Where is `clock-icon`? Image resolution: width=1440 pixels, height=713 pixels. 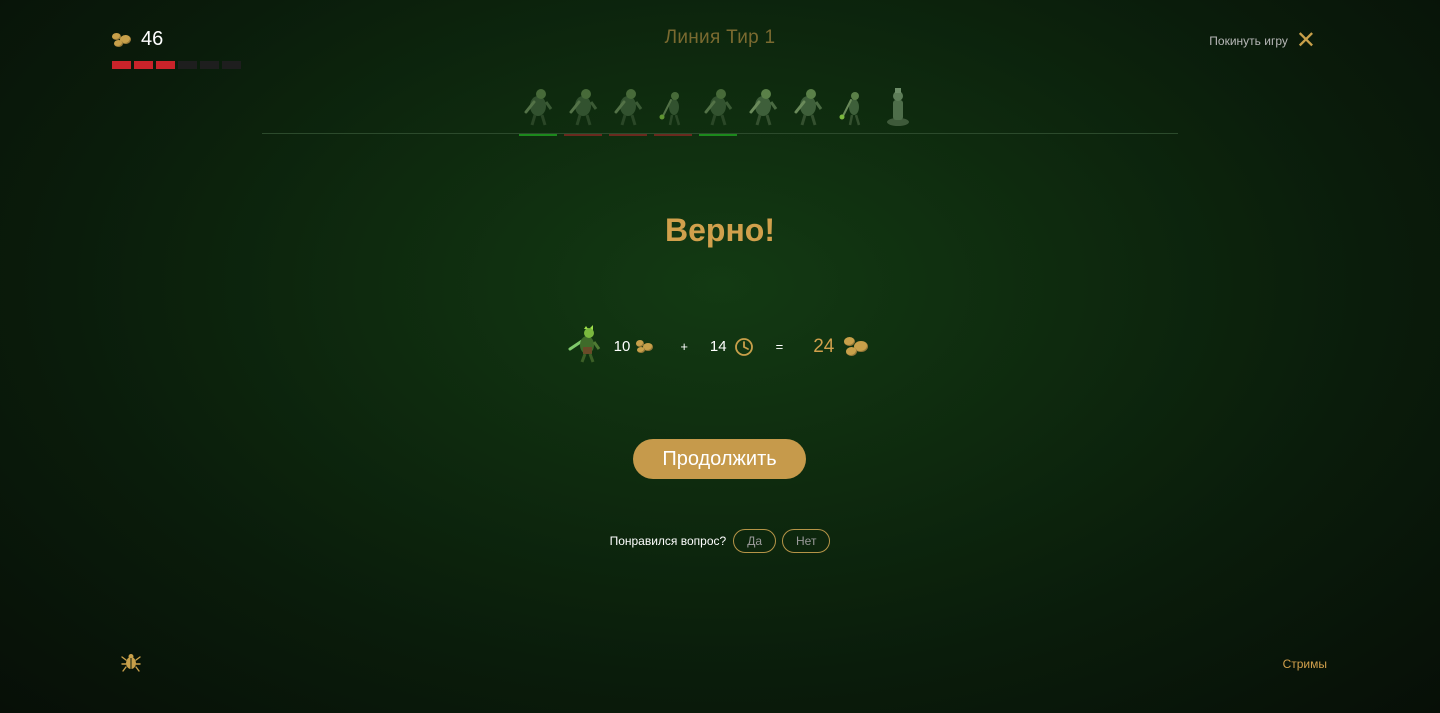 clock-icon is located at coordinates (744, 347).